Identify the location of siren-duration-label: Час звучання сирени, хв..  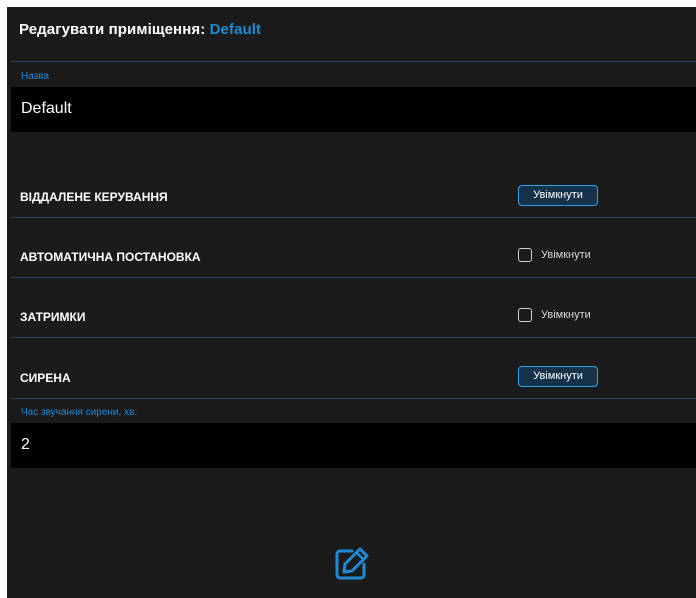
(79, 412).